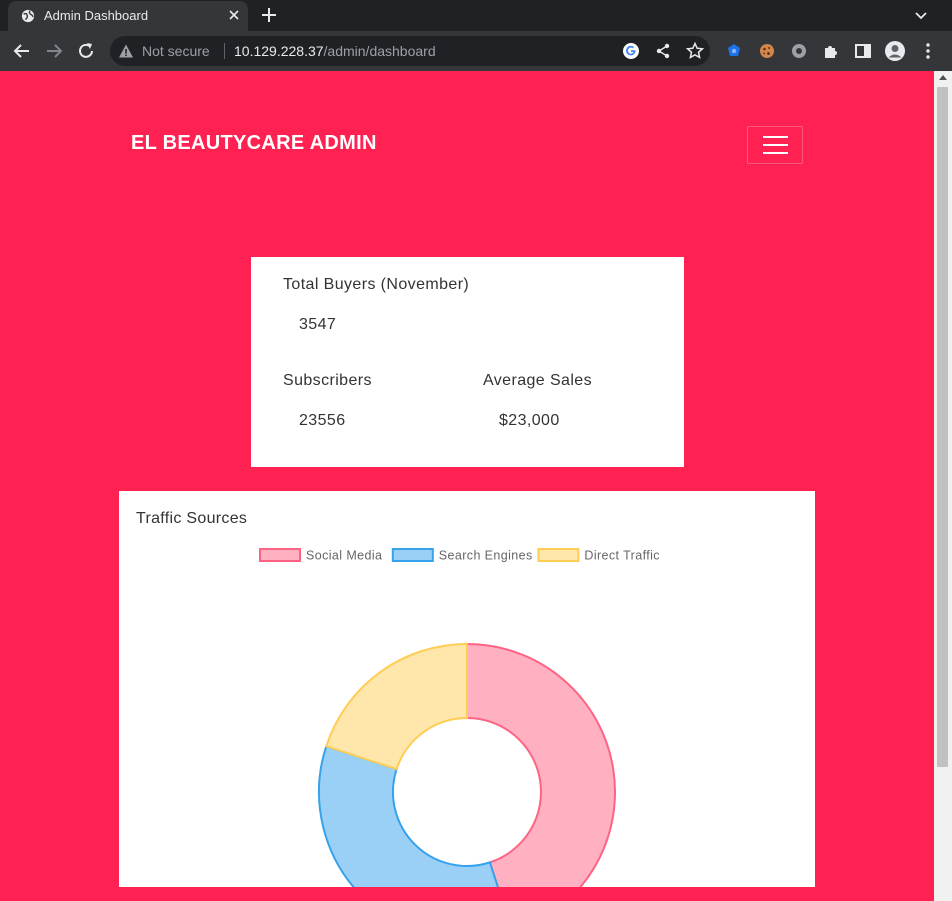 The width and height of the screenshot is (952, 901). What do you see at coordinates (863, 51) in the screenshot?
I see `side-panel-icon` at bounding box center [863, 51].